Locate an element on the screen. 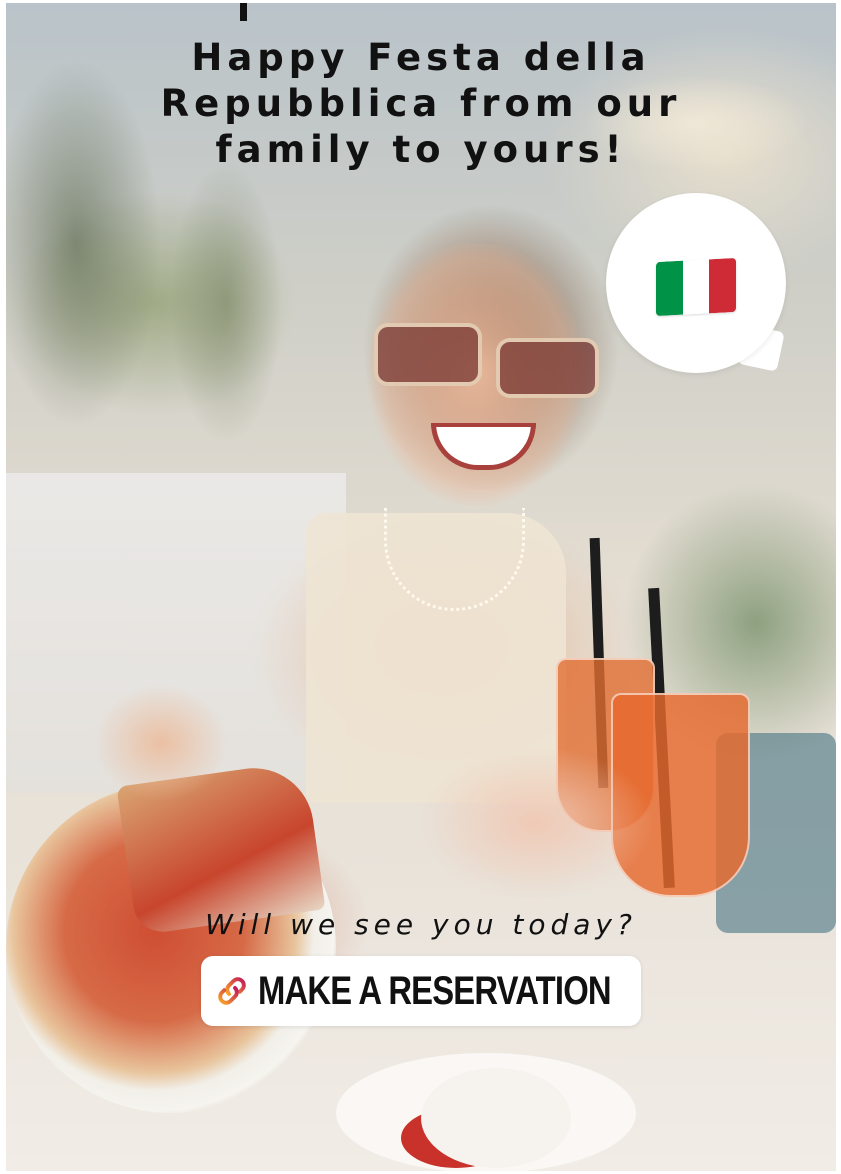  flag-white-band is located at coordinates (696, 287).